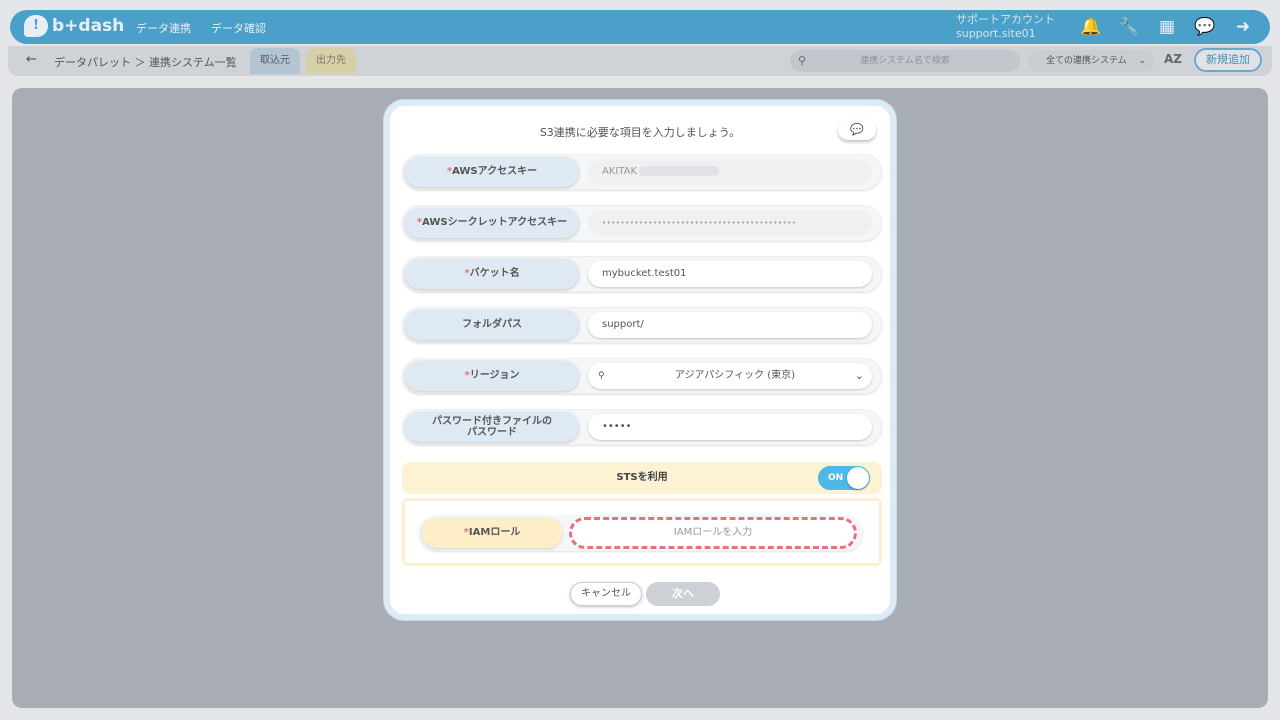  Describe the element at coordinates (145, 62) in the screenshot. I see `breadcrumb: データパレット ＞ 連携システム一覧` at that location.